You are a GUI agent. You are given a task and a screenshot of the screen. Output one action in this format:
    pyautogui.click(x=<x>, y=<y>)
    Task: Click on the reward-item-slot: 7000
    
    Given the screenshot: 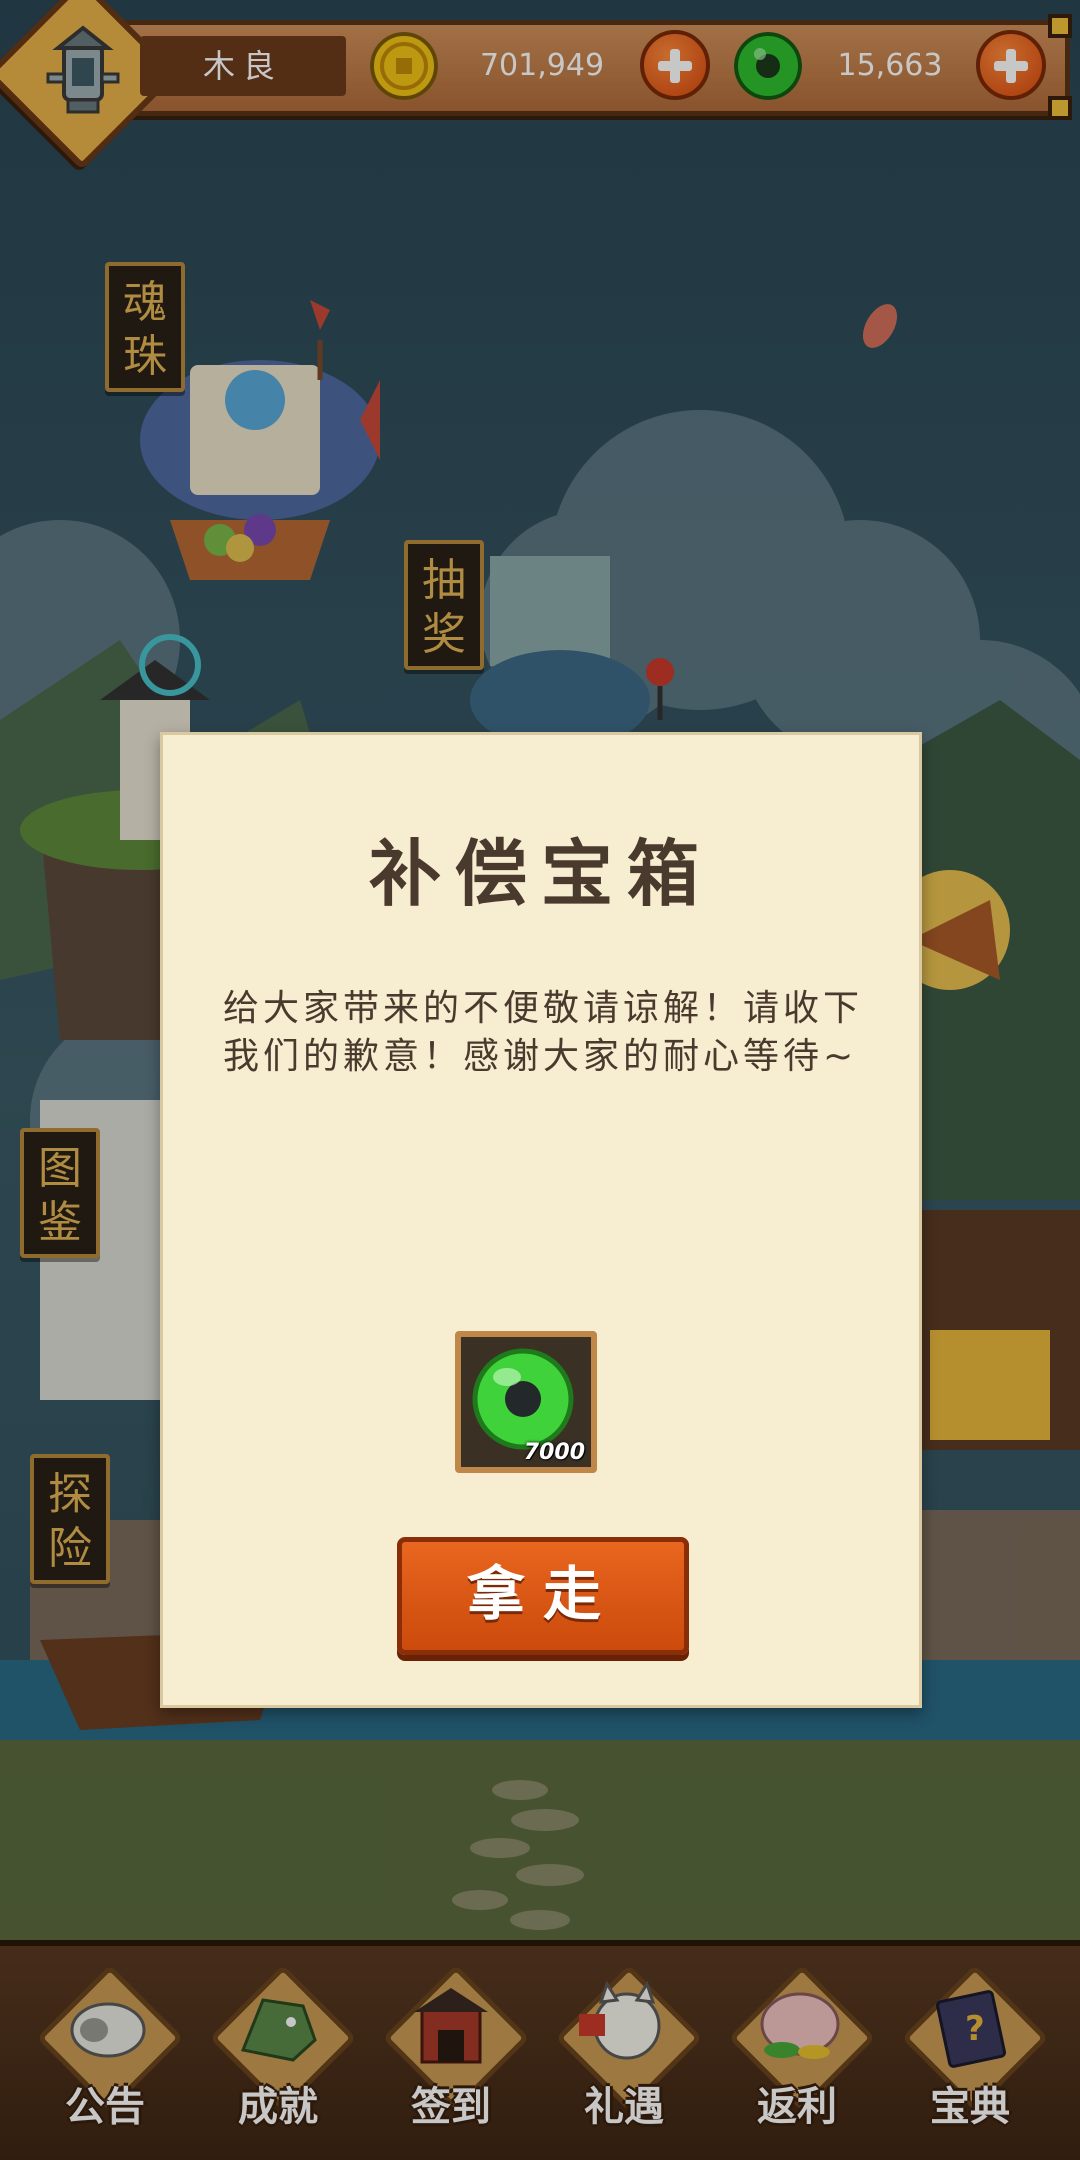 What is the action you would take?
    pyautogui.click(x=526, y=1402)
    